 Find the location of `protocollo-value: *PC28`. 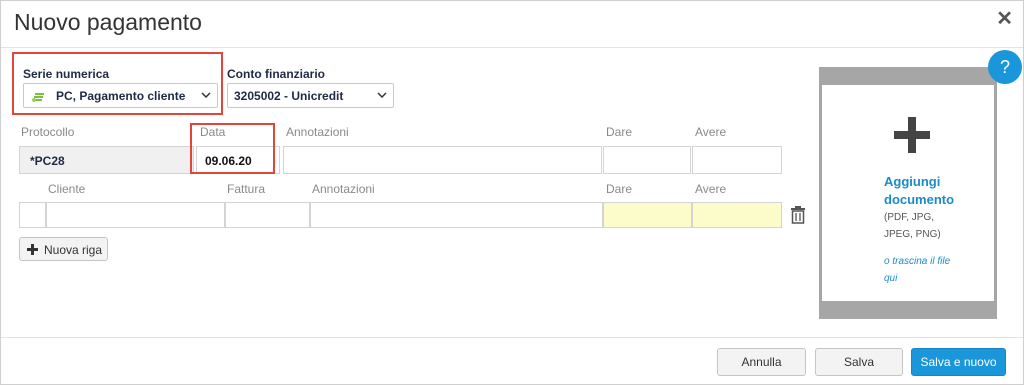

protocollo-value: *PC28 is located at coordinates (47, 161).